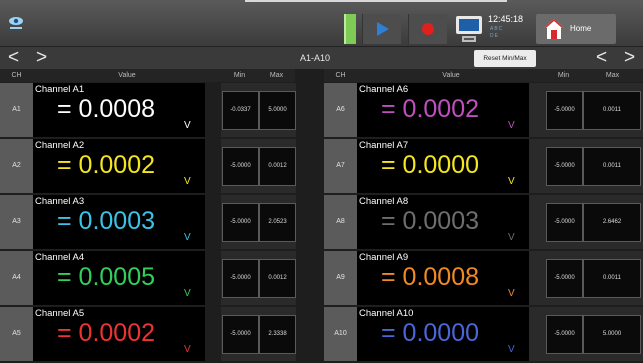 Image resolution: width=643 pixels, height=363 pixels. What do you see at coordinates (16, 166) in the screenshot?
I see `channel-id: A2` at bounding box center [16, 166].